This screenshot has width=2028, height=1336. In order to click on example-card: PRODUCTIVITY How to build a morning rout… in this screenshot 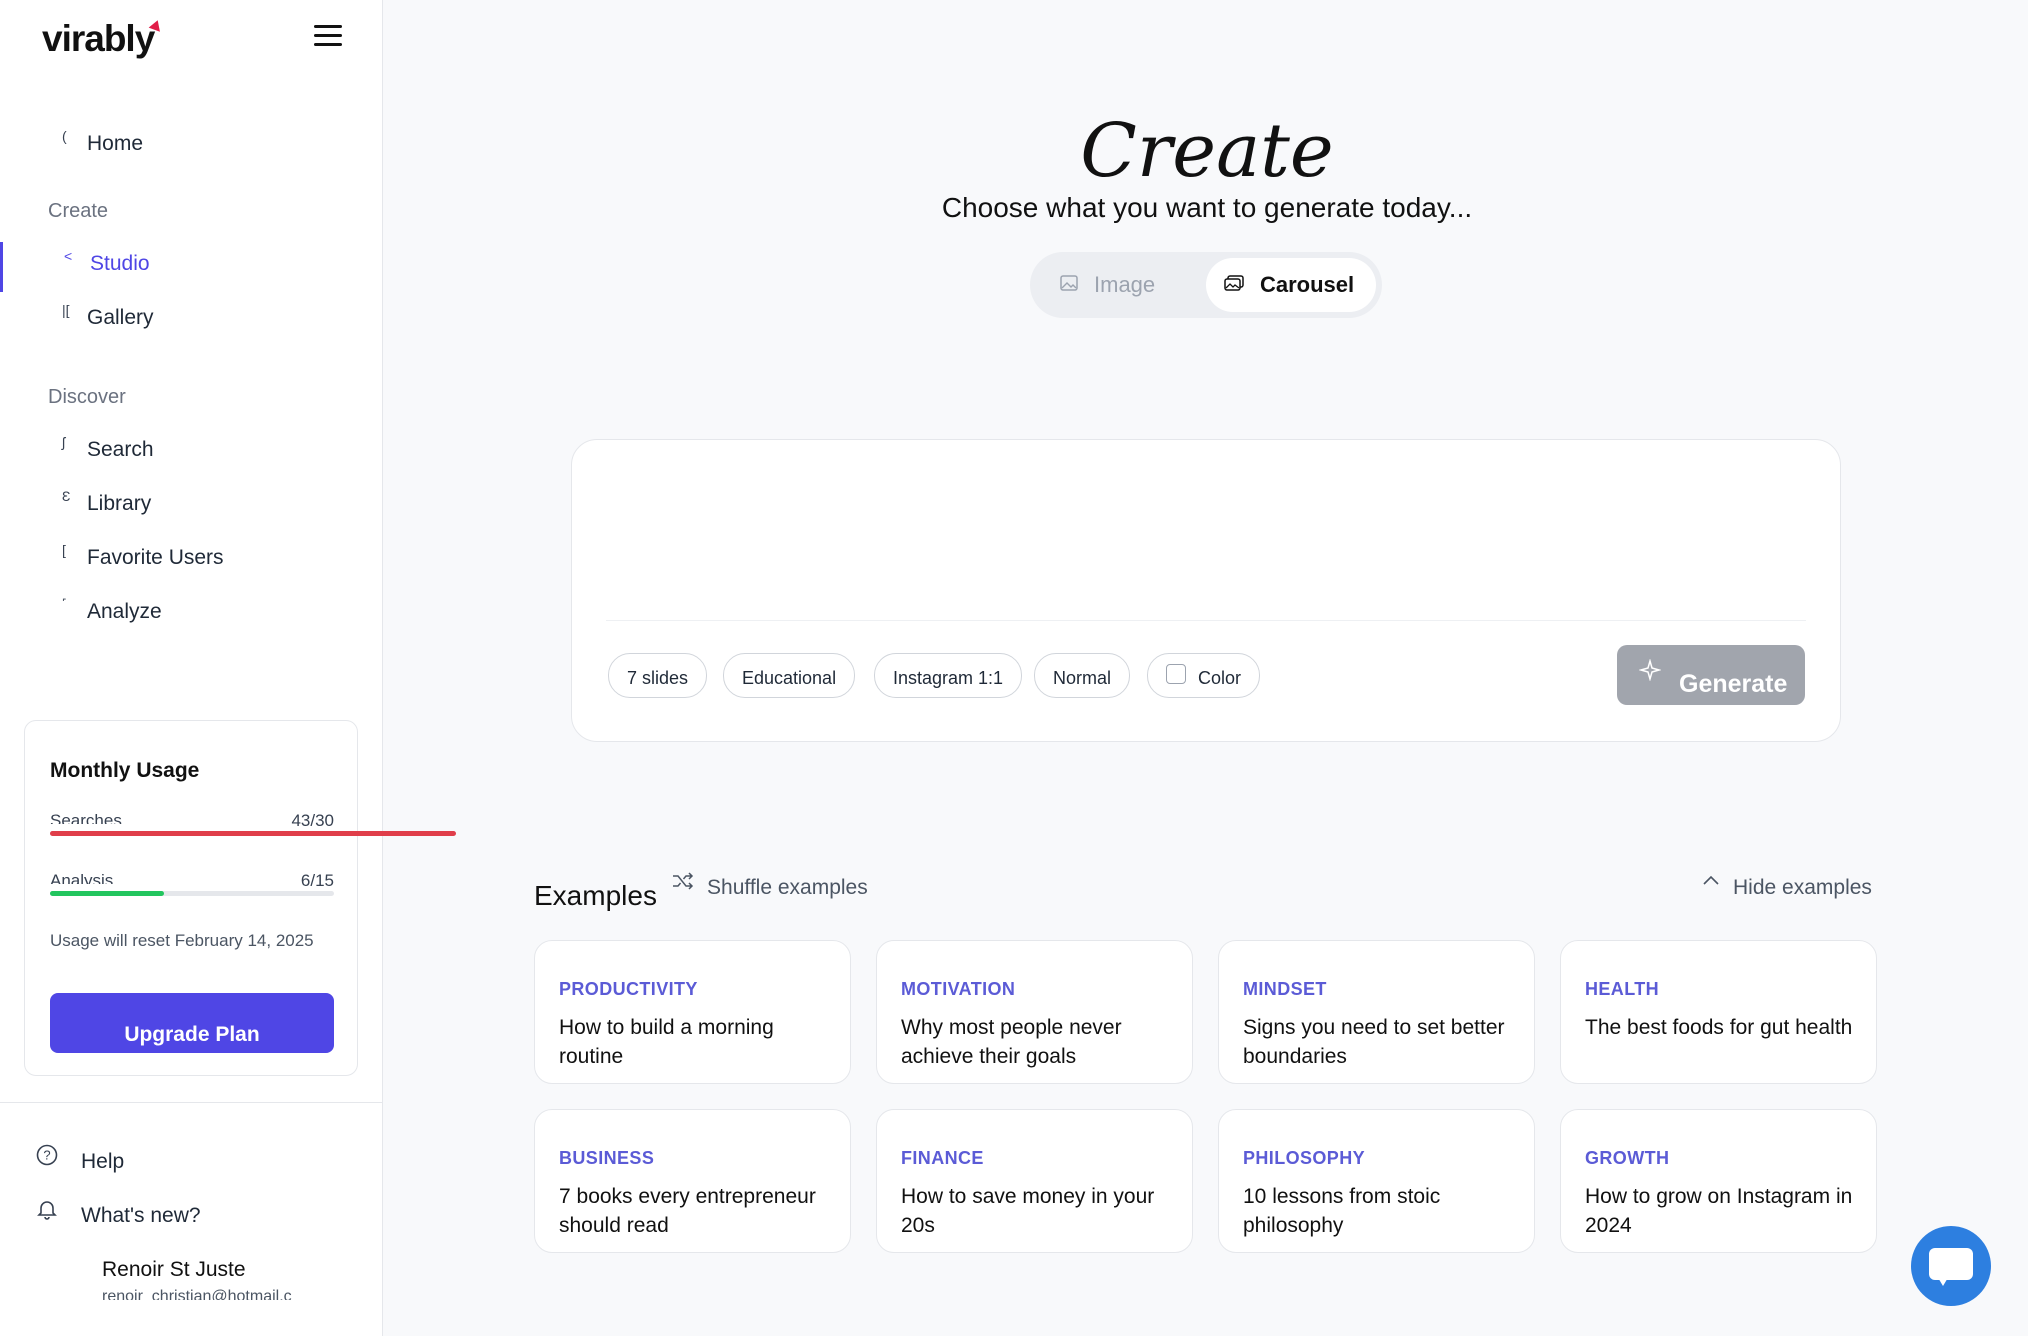, I will do `click(692, 1012)`.